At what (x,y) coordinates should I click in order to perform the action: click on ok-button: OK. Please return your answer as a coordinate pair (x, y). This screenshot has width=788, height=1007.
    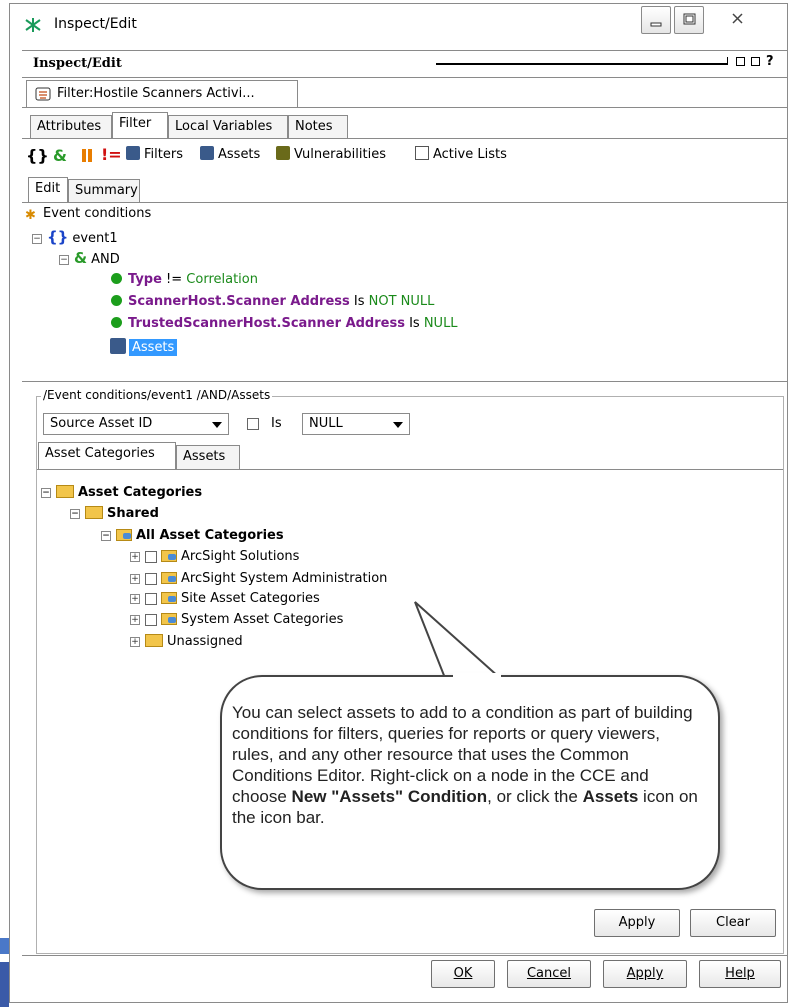
    Looking at the image, I should click on (463, 974).